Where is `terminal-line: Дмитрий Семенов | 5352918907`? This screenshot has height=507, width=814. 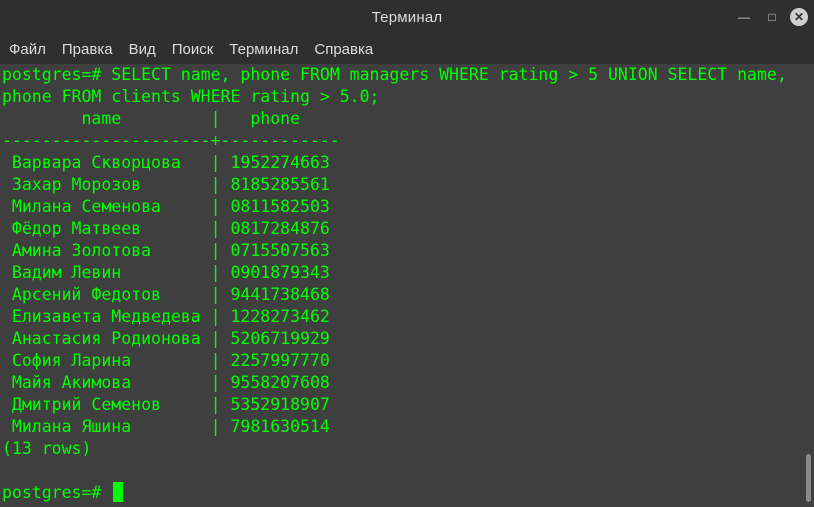 terminal-line: Дмитрий Семенов | 5352918907 is located at coordinates (166, 404).